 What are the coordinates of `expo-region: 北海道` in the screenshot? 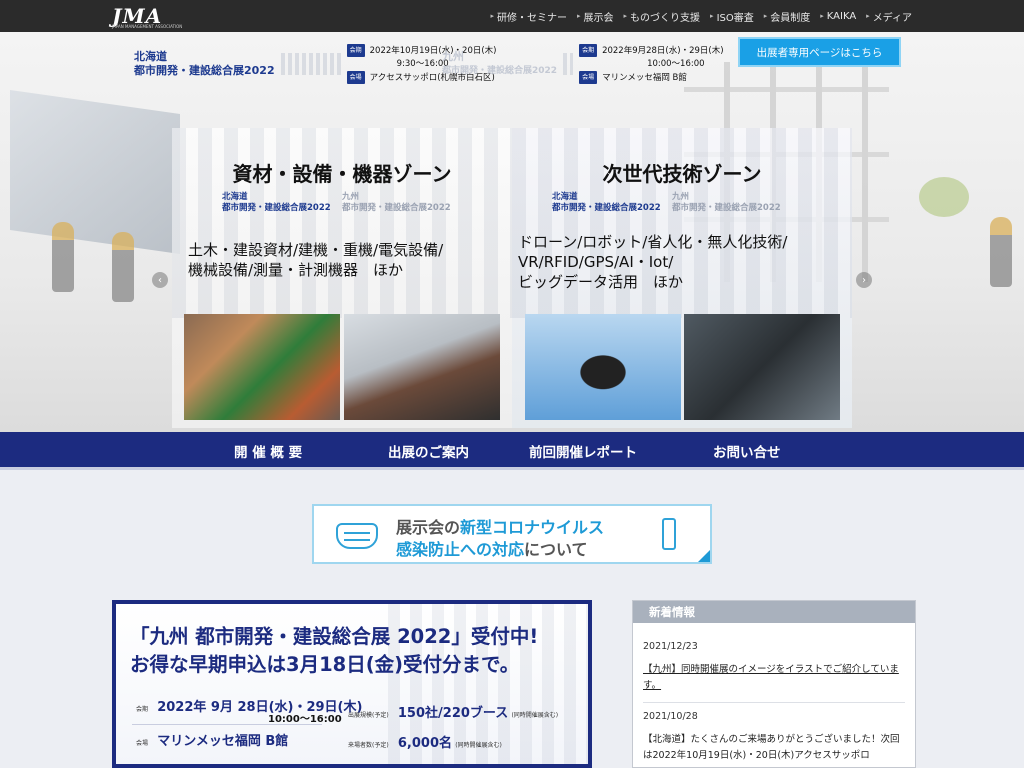 It's located at (150, 56).